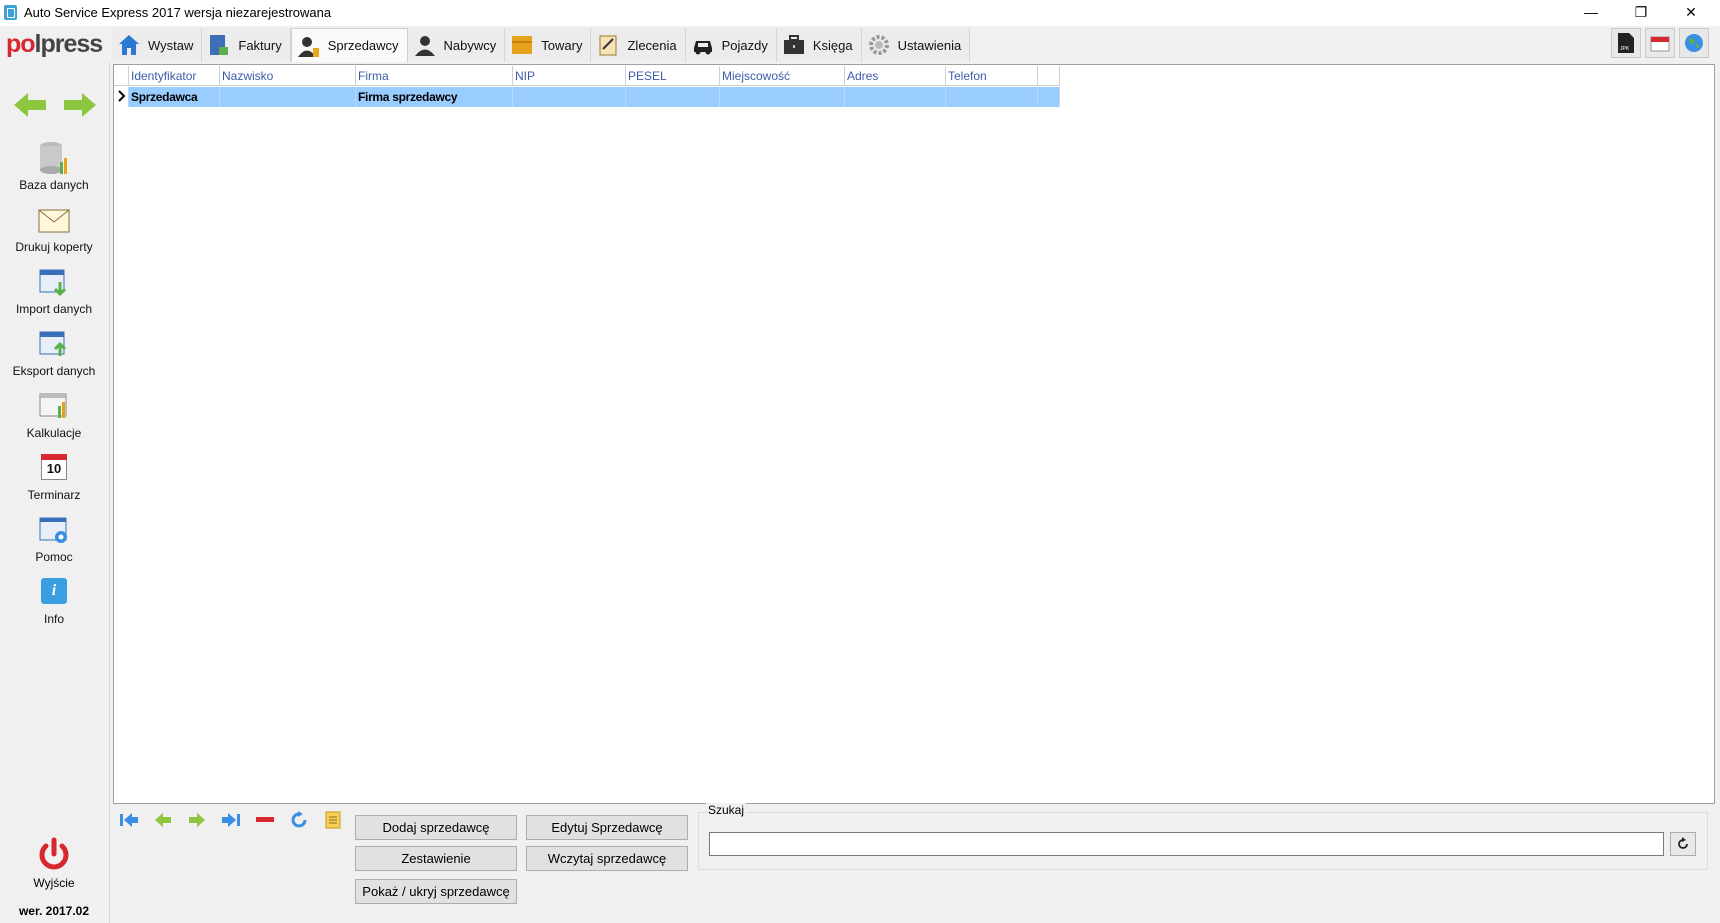  Describe the element at coordinates (54, 495) in the screenshot. I see `sidebar-item-label: Terminarz` at that location.